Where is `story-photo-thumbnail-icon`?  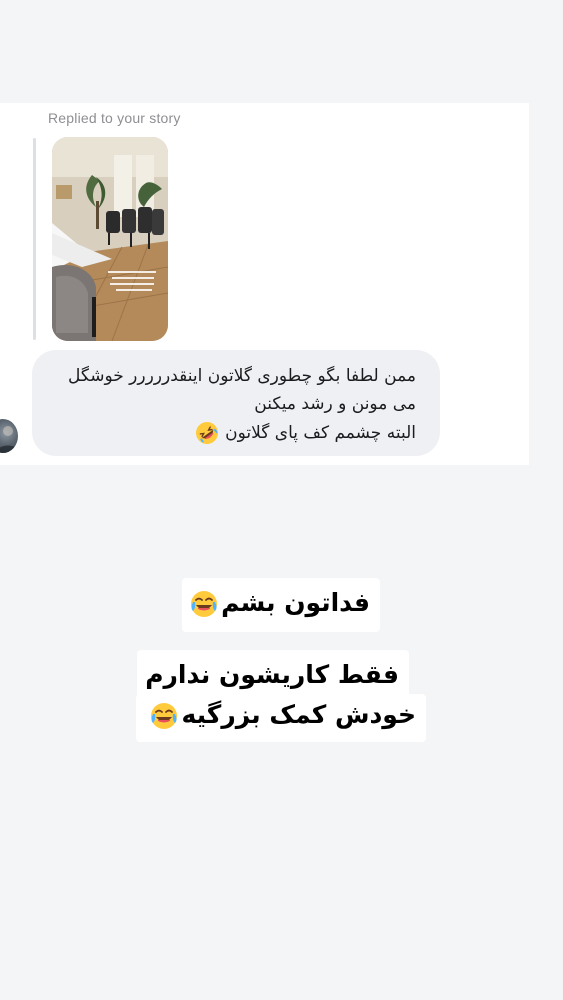 story-photo-thumbnail-icon is located at coordinates (110, 239).